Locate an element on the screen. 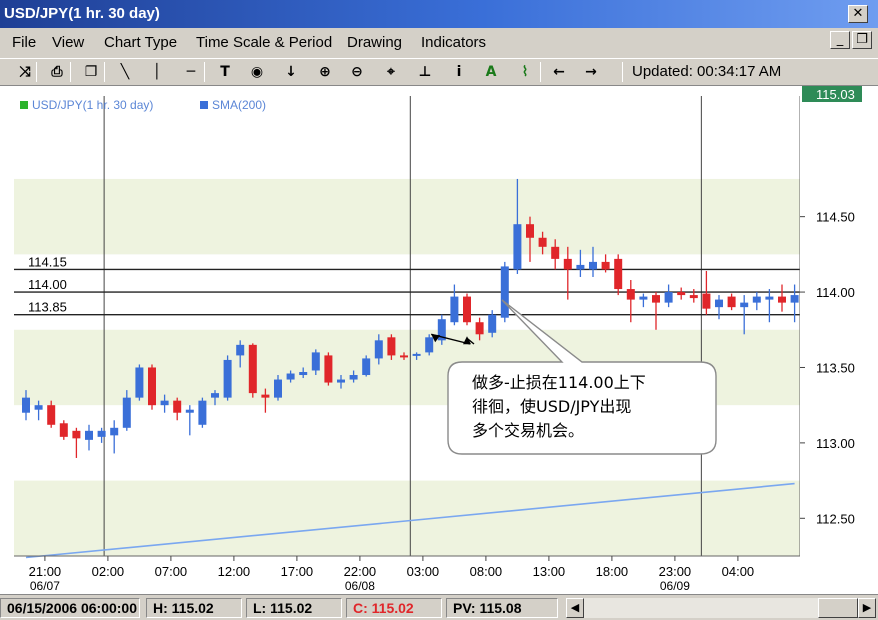 Image resolution: width=878 pixels, height=620 pixels. info-icon: i is located at coordinates (459, 72).